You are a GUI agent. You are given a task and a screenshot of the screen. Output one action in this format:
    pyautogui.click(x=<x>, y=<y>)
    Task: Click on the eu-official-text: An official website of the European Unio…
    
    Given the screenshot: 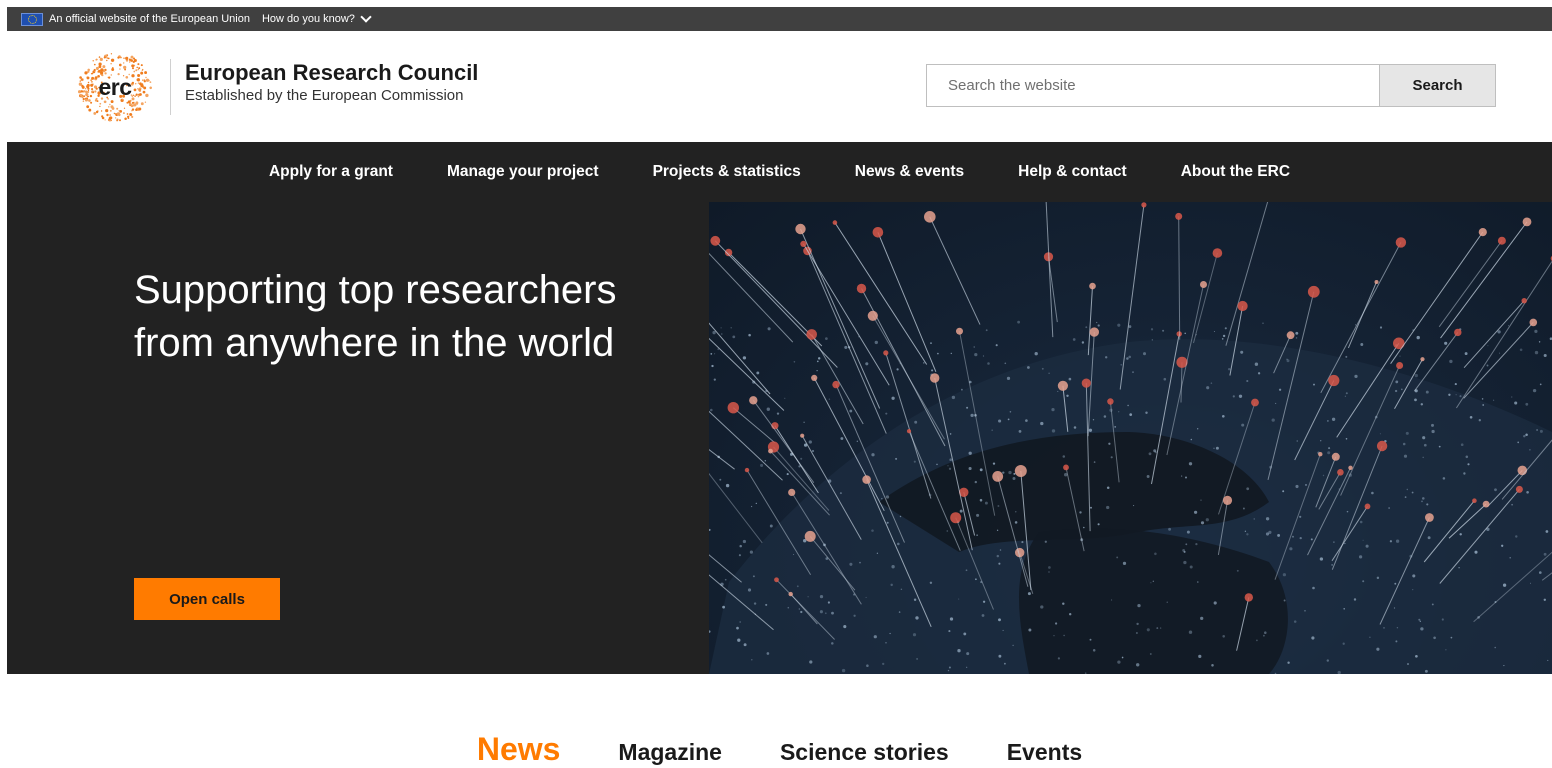 What is the action you would take?
    pyautogui.click(x=149, y=19)
    